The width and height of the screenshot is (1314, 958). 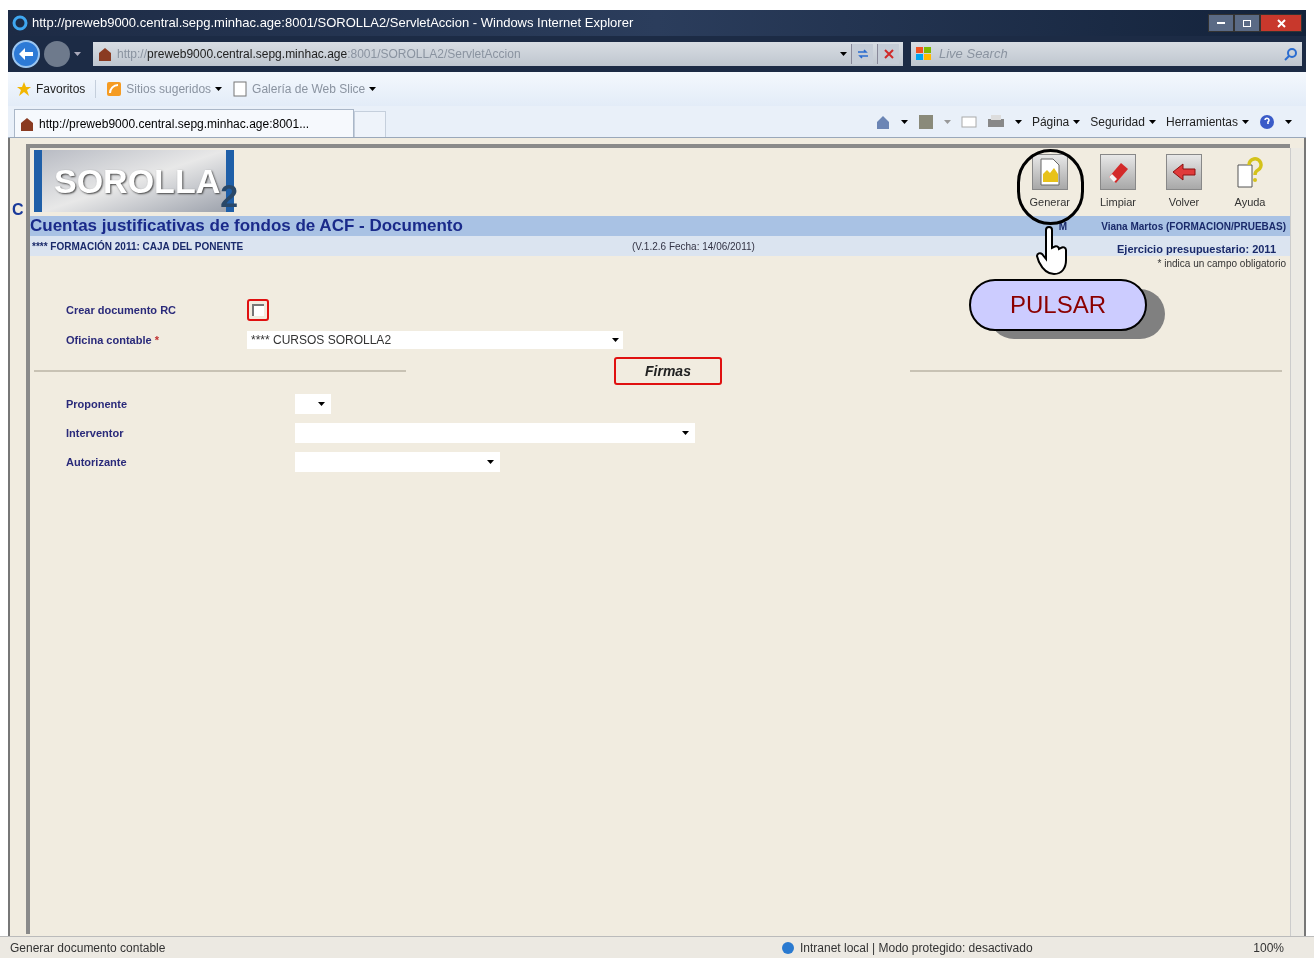 What do you see at coordinates (1250, 182) in the screenshot?
I see `toolbar-button: Ayuda` at bounding box center [1250, 182].